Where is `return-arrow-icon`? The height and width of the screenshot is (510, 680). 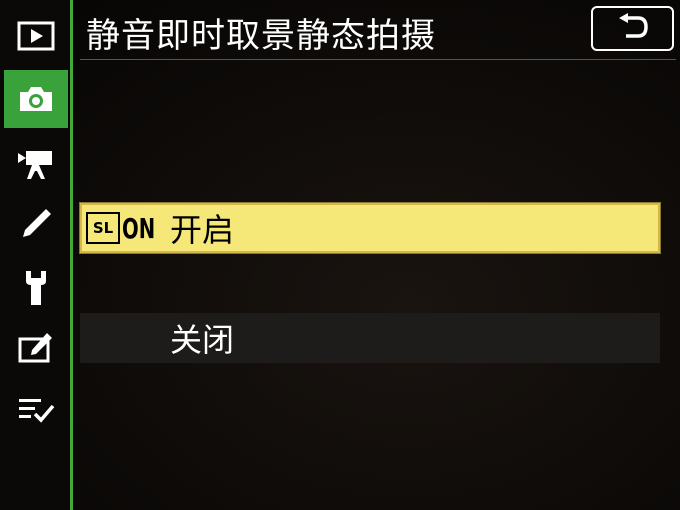 return-arrow-icon is located at coordinates (633, 28).